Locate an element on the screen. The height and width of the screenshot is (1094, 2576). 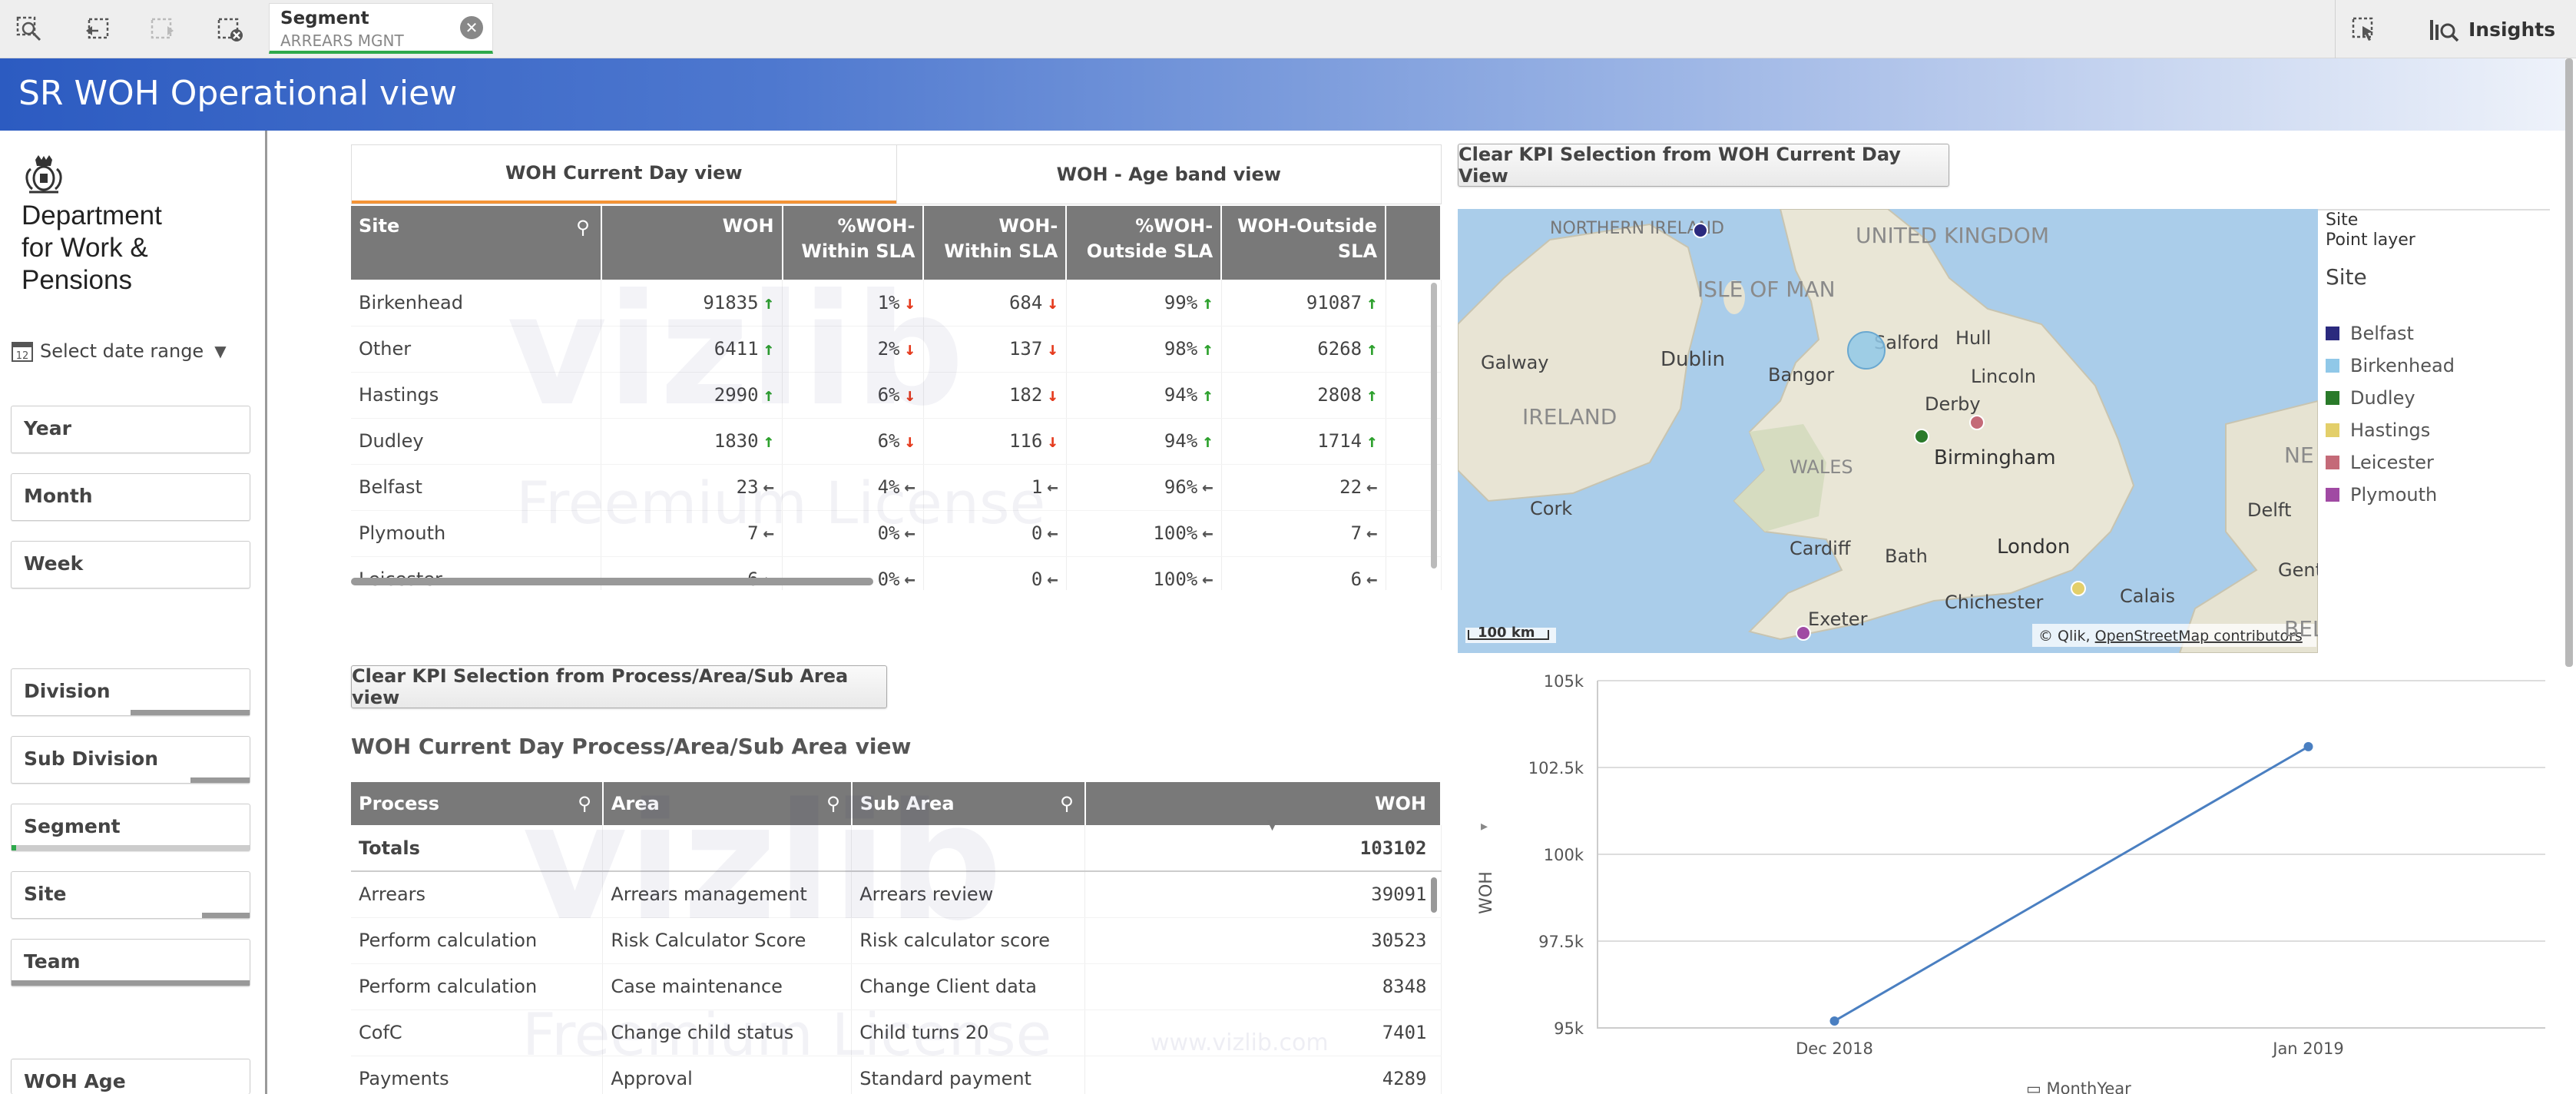
site-name-cell: Hastings is located at coordinates (476, 395).